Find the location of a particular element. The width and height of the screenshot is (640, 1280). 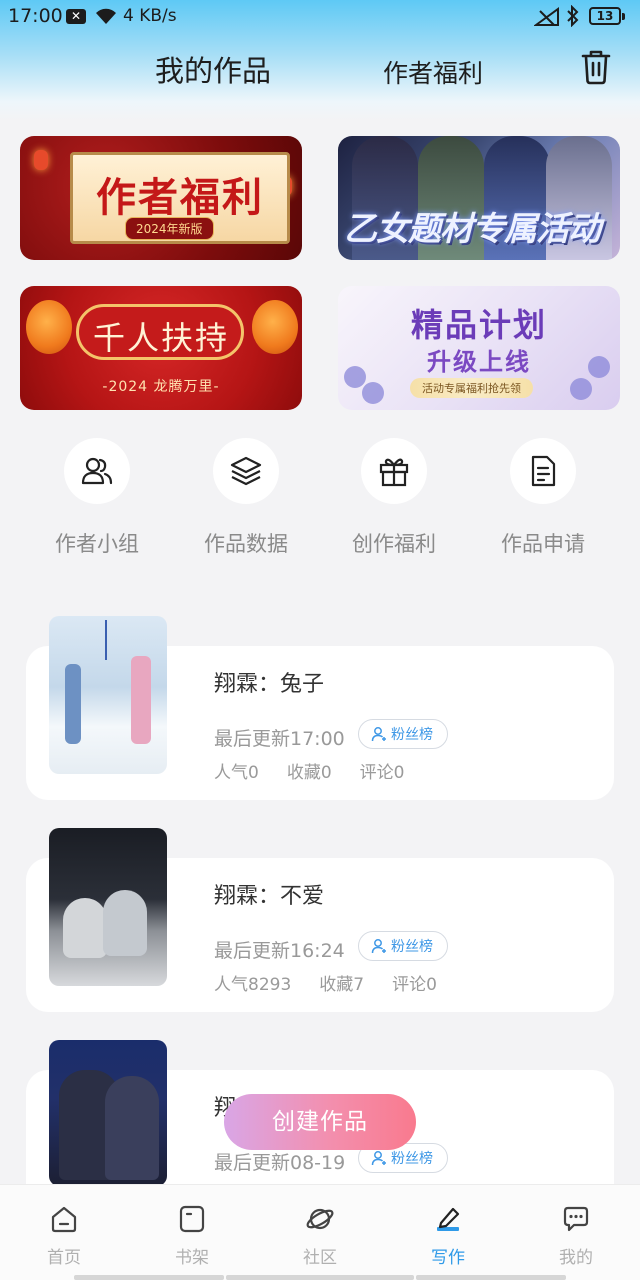

nav-label: 我的 is located at coordinates (576, 1258).